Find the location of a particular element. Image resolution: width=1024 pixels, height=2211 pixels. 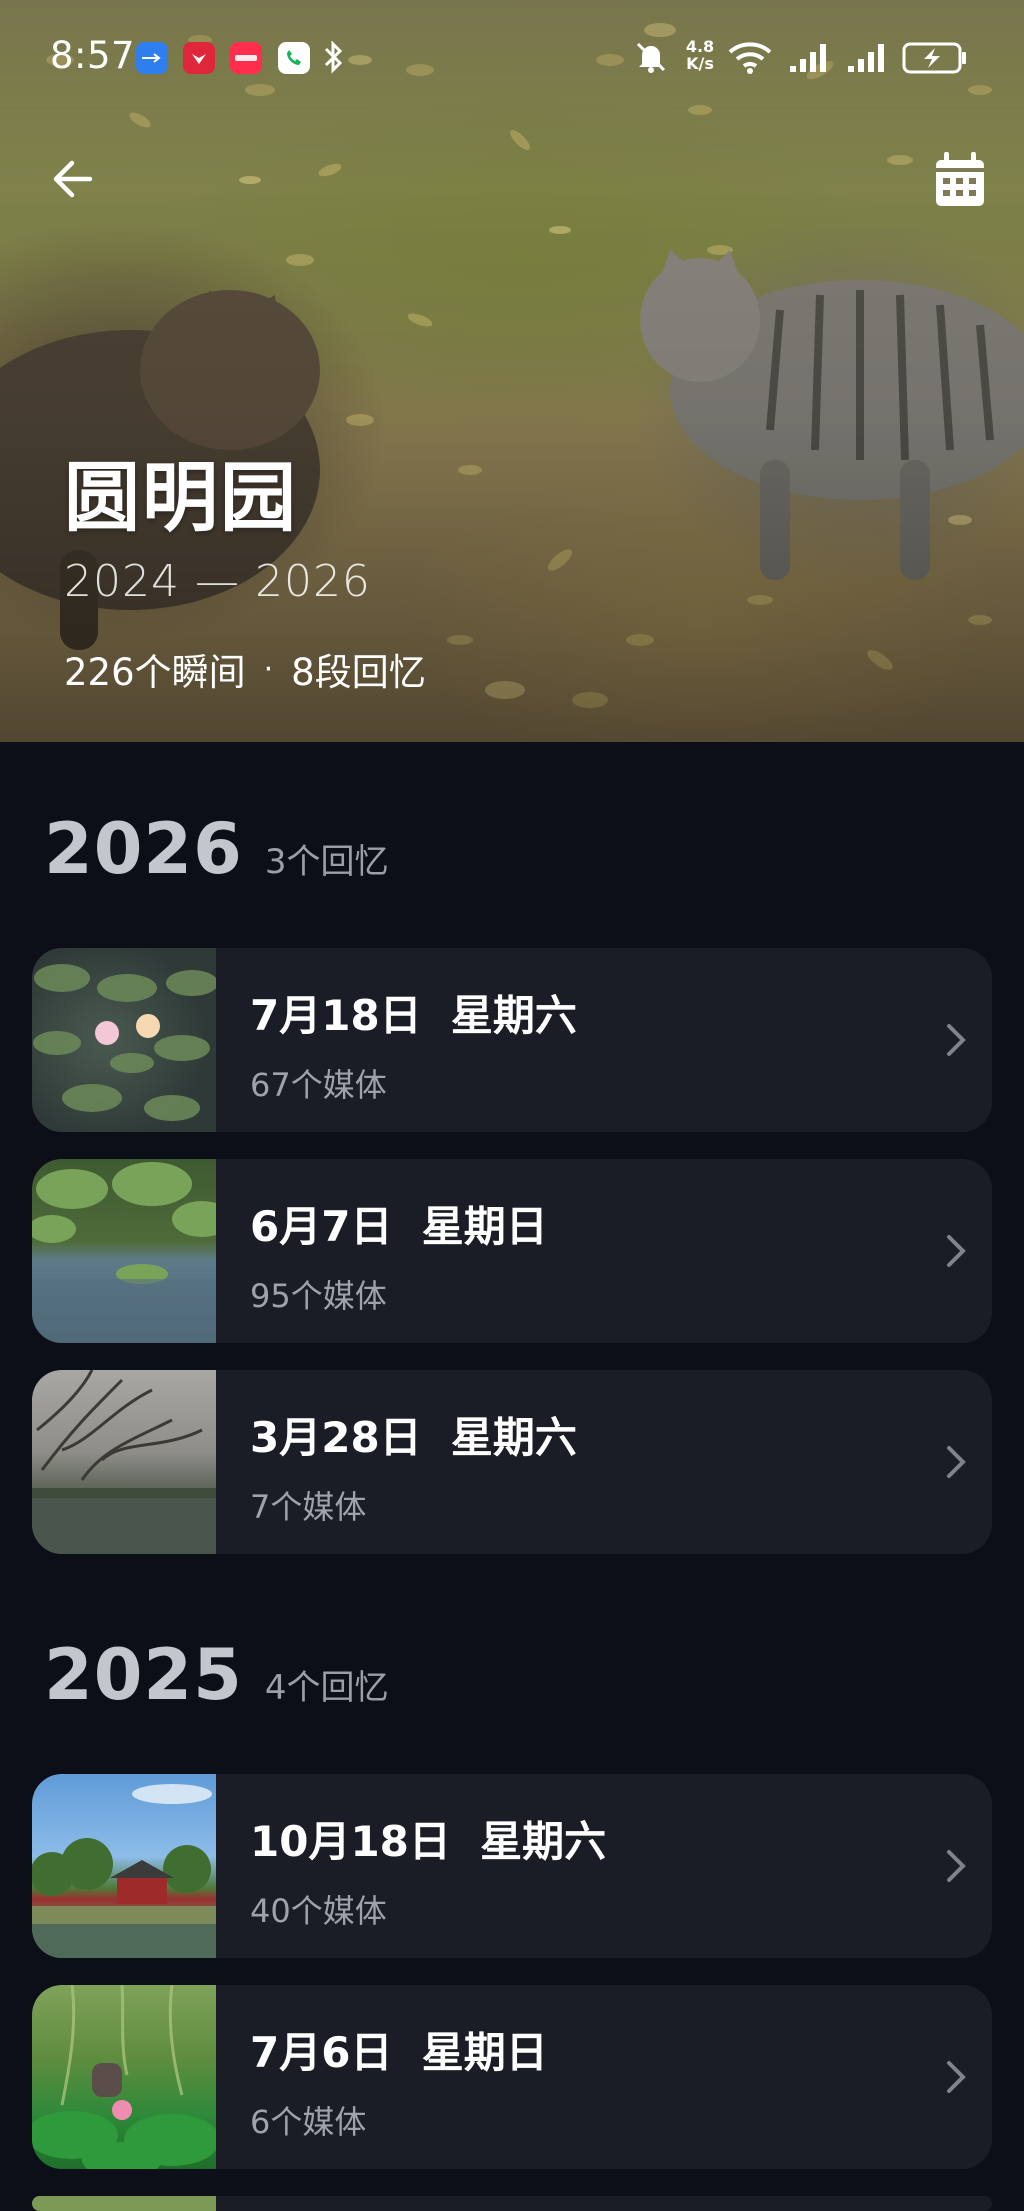

bluetooth-icon is located at coordinates (333, 59).